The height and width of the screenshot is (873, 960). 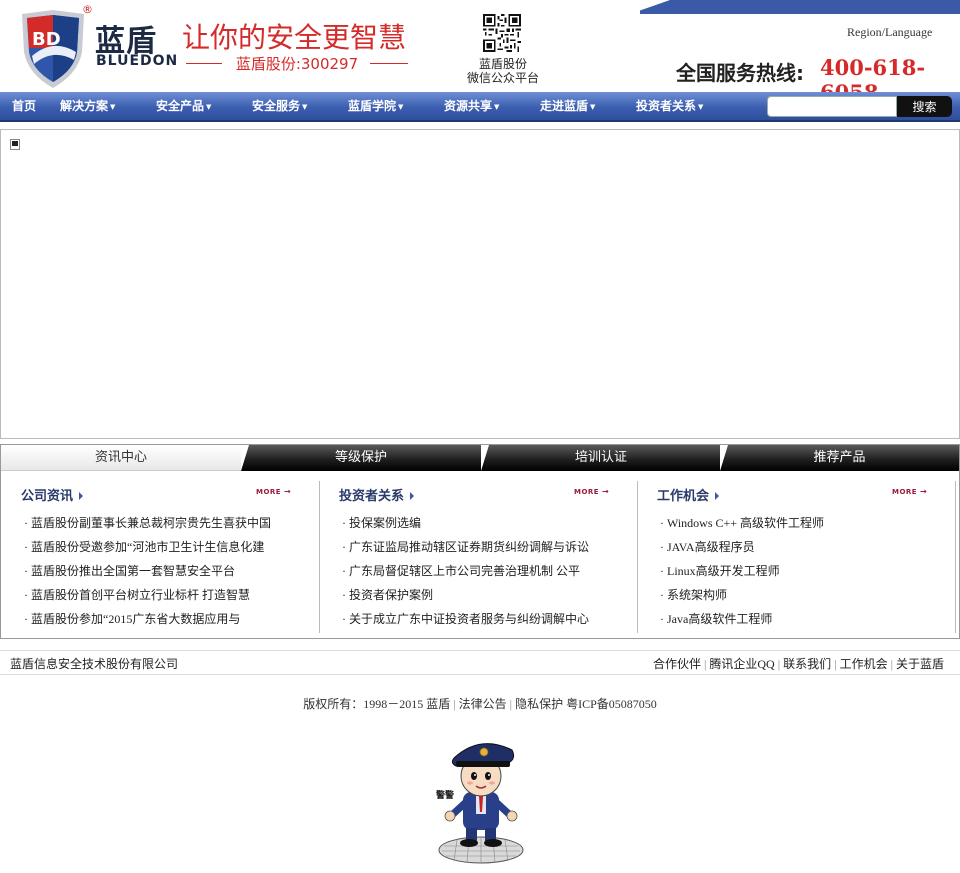 I want to click on list-item-text: 系统架构师, so click(x=697, y=595).